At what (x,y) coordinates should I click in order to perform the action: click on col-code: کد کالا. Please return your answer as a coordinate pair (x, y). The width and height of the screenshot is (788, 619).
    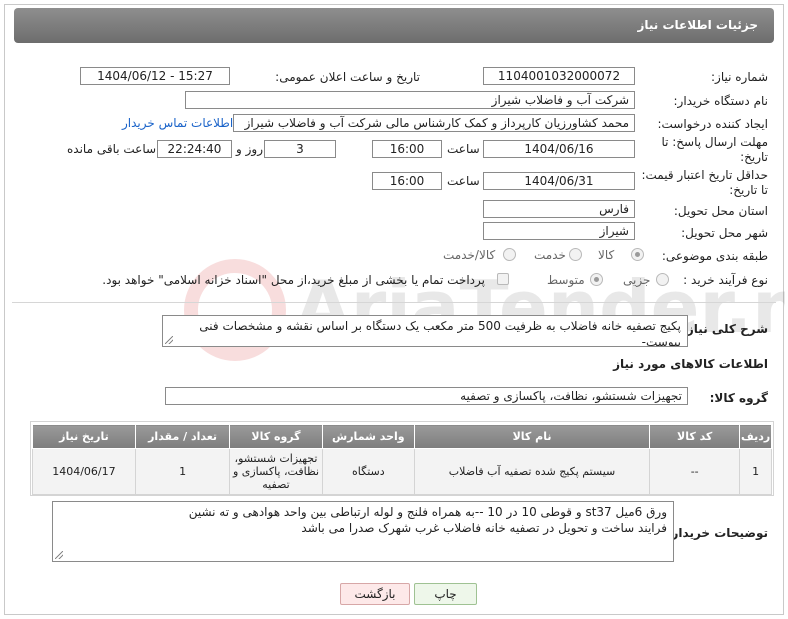
    Looking at the image, I should click on (695, 436).